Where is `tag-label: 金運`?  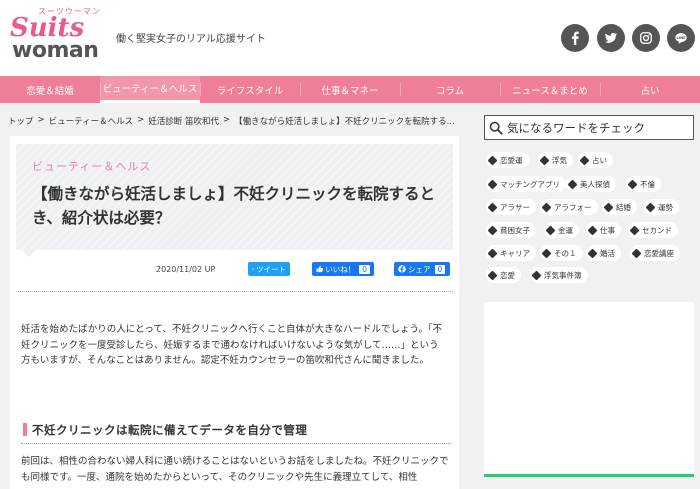 tag-label: 金運 is located at coordinates (565, 230).